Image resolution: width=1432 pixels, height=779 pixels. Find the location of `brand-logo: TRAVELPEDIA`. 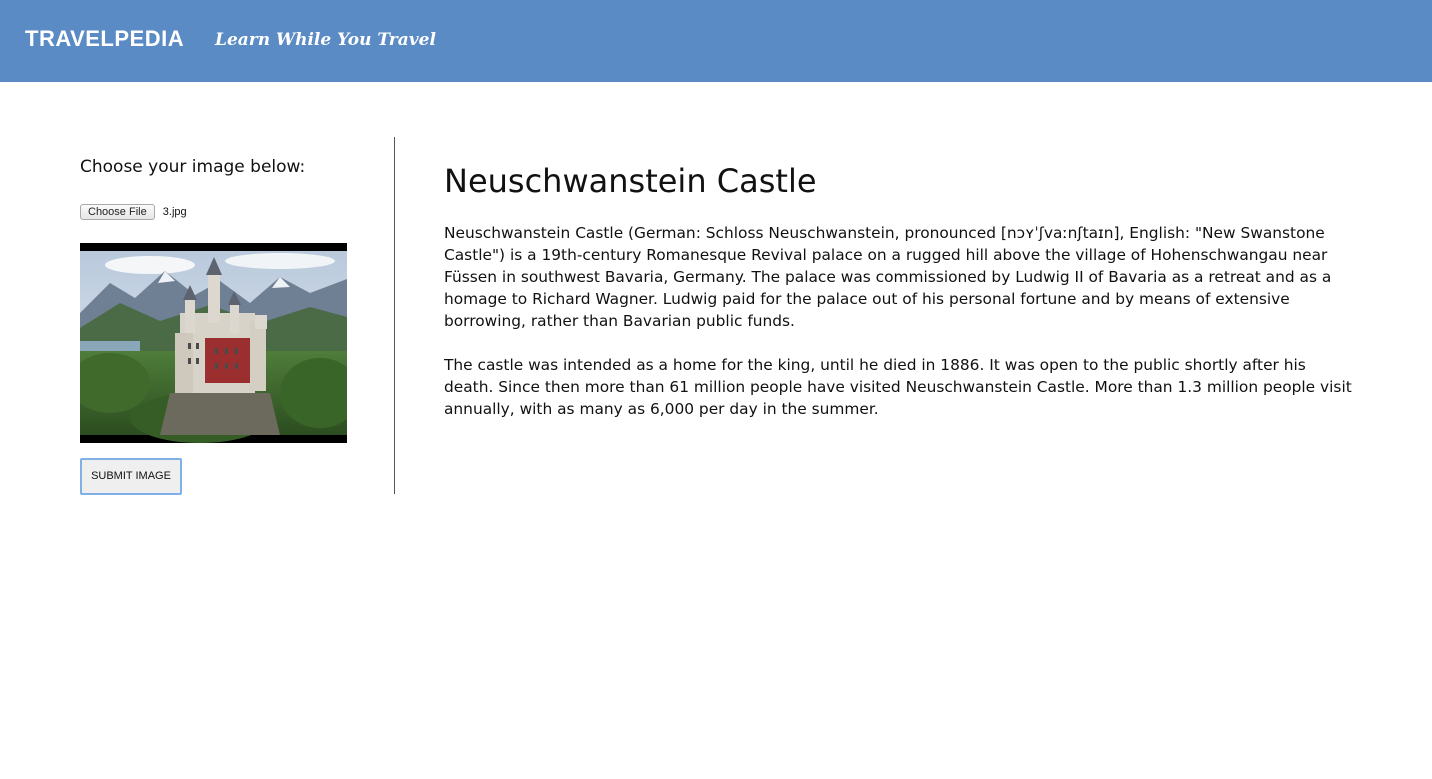

brand-logo: TRAVELPEDIA is located at coordinates (104, 39).